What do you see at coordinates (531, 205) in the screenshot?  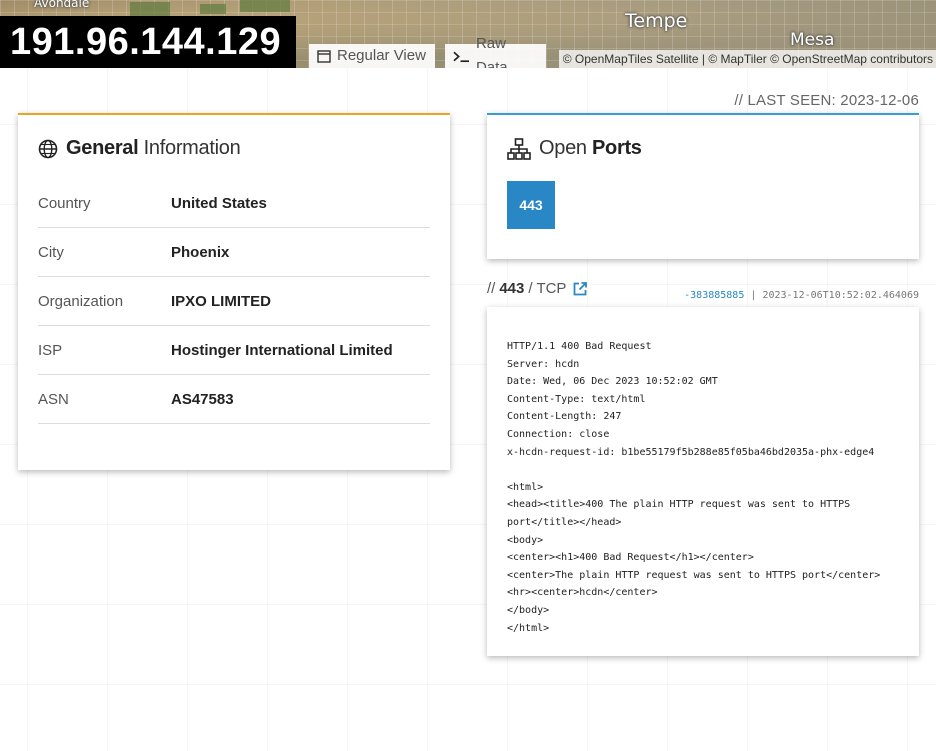 I see `port-443-chip: 443` at bounding box center [531, 205].